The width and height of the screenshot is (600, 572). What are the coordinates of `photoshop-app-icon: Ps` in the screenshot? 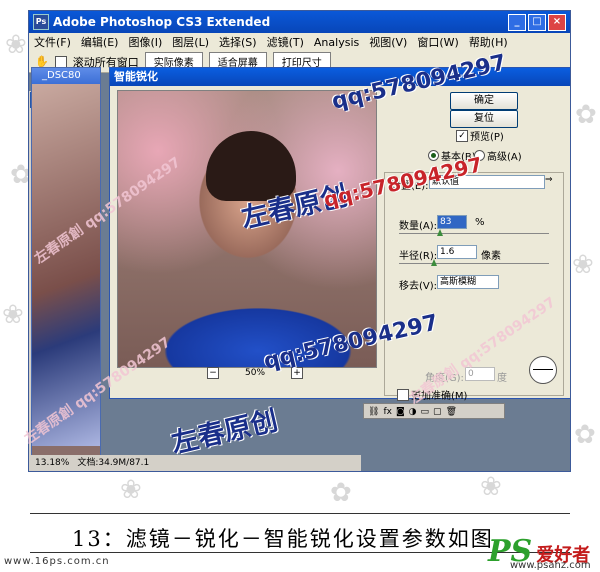 It's located at (41, 22).